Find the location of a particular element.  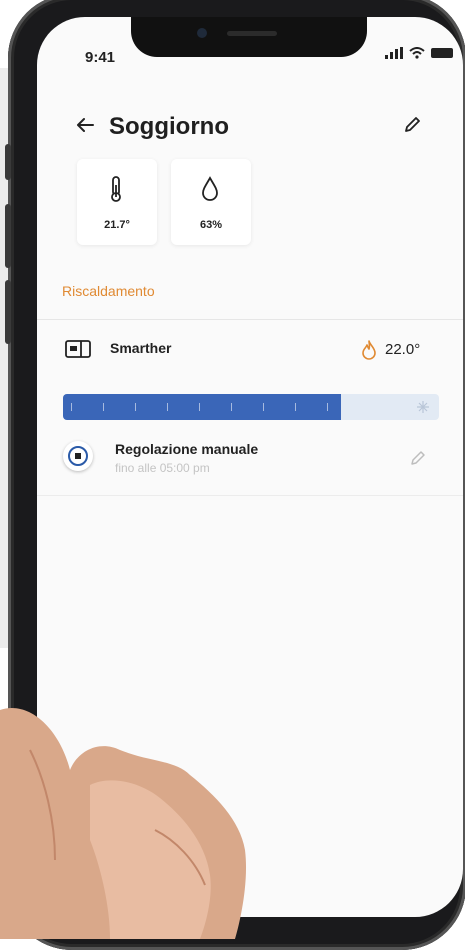

manual-mode-icon is located at coordinates (78, 456).